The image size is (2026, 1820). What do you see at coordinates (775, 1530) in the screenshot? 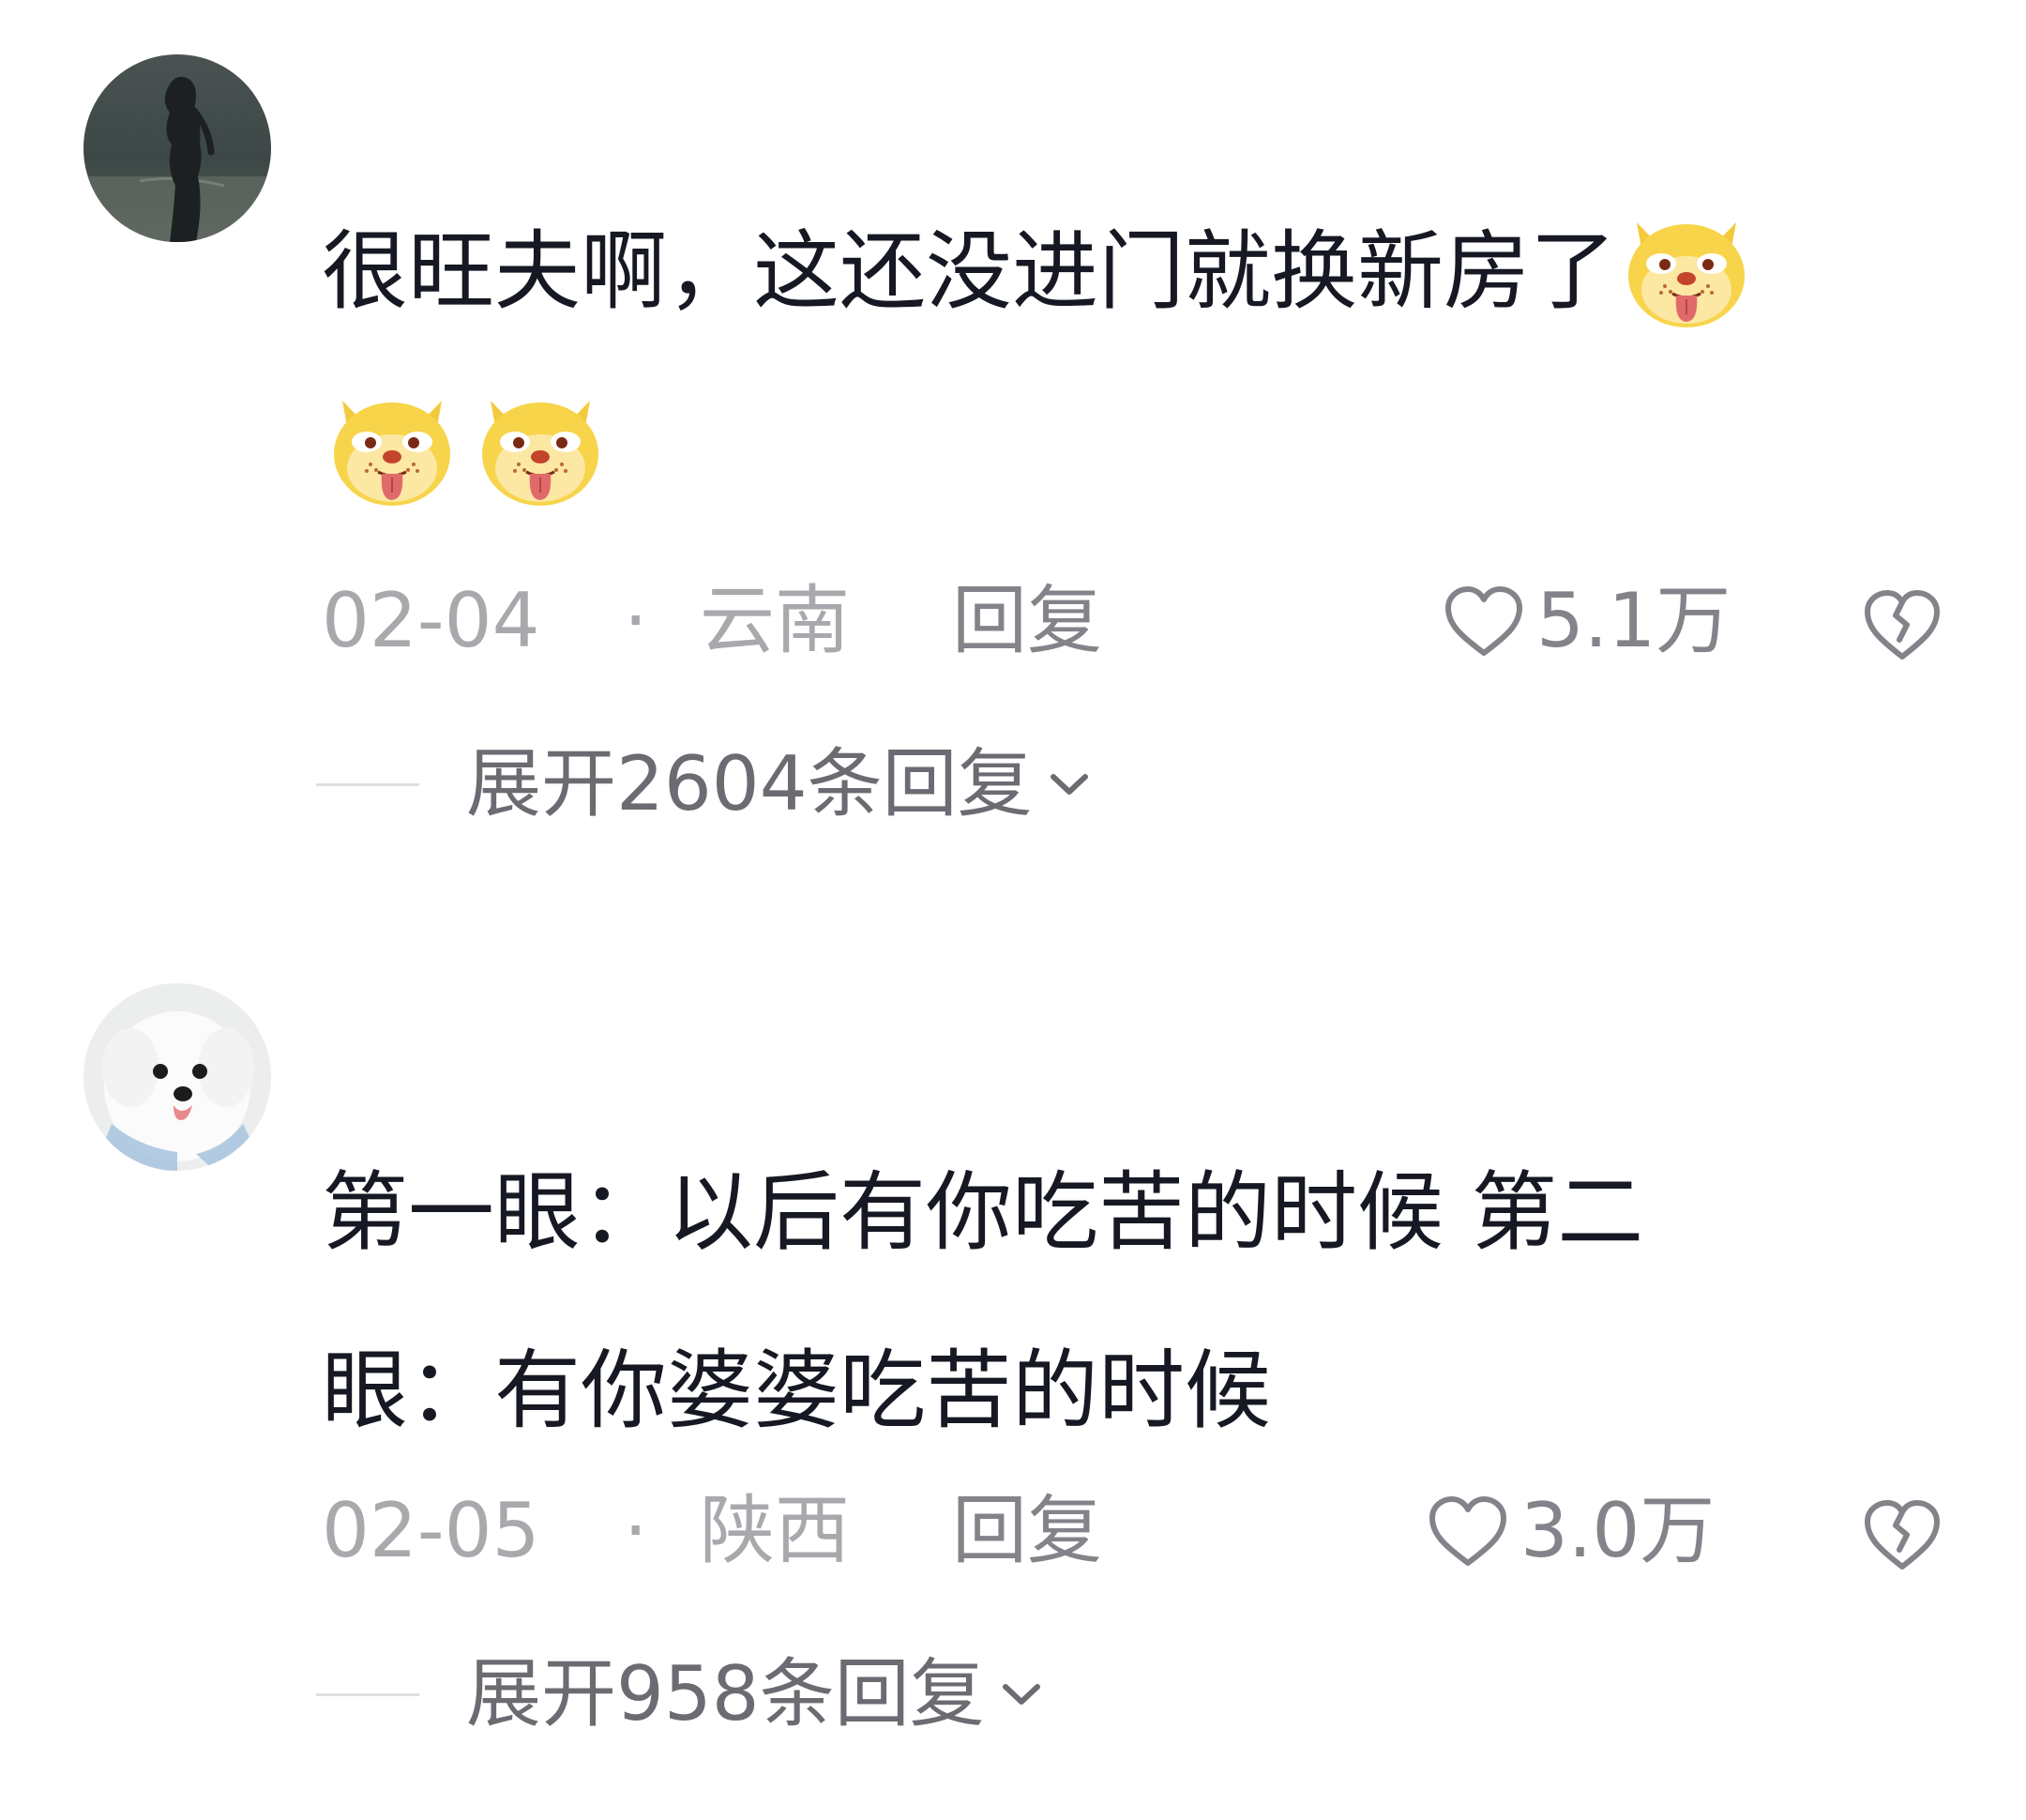
I see `comment-region: 陕西` at bounding box center [775, 1530].